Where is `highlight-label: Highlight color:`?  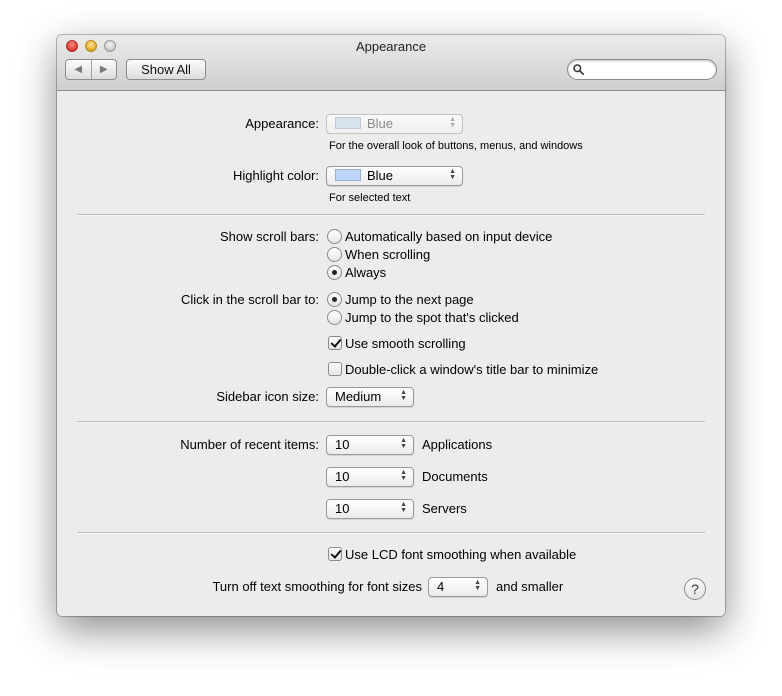 highlight-label: Highlight color: is located at coordinates (276, 175).